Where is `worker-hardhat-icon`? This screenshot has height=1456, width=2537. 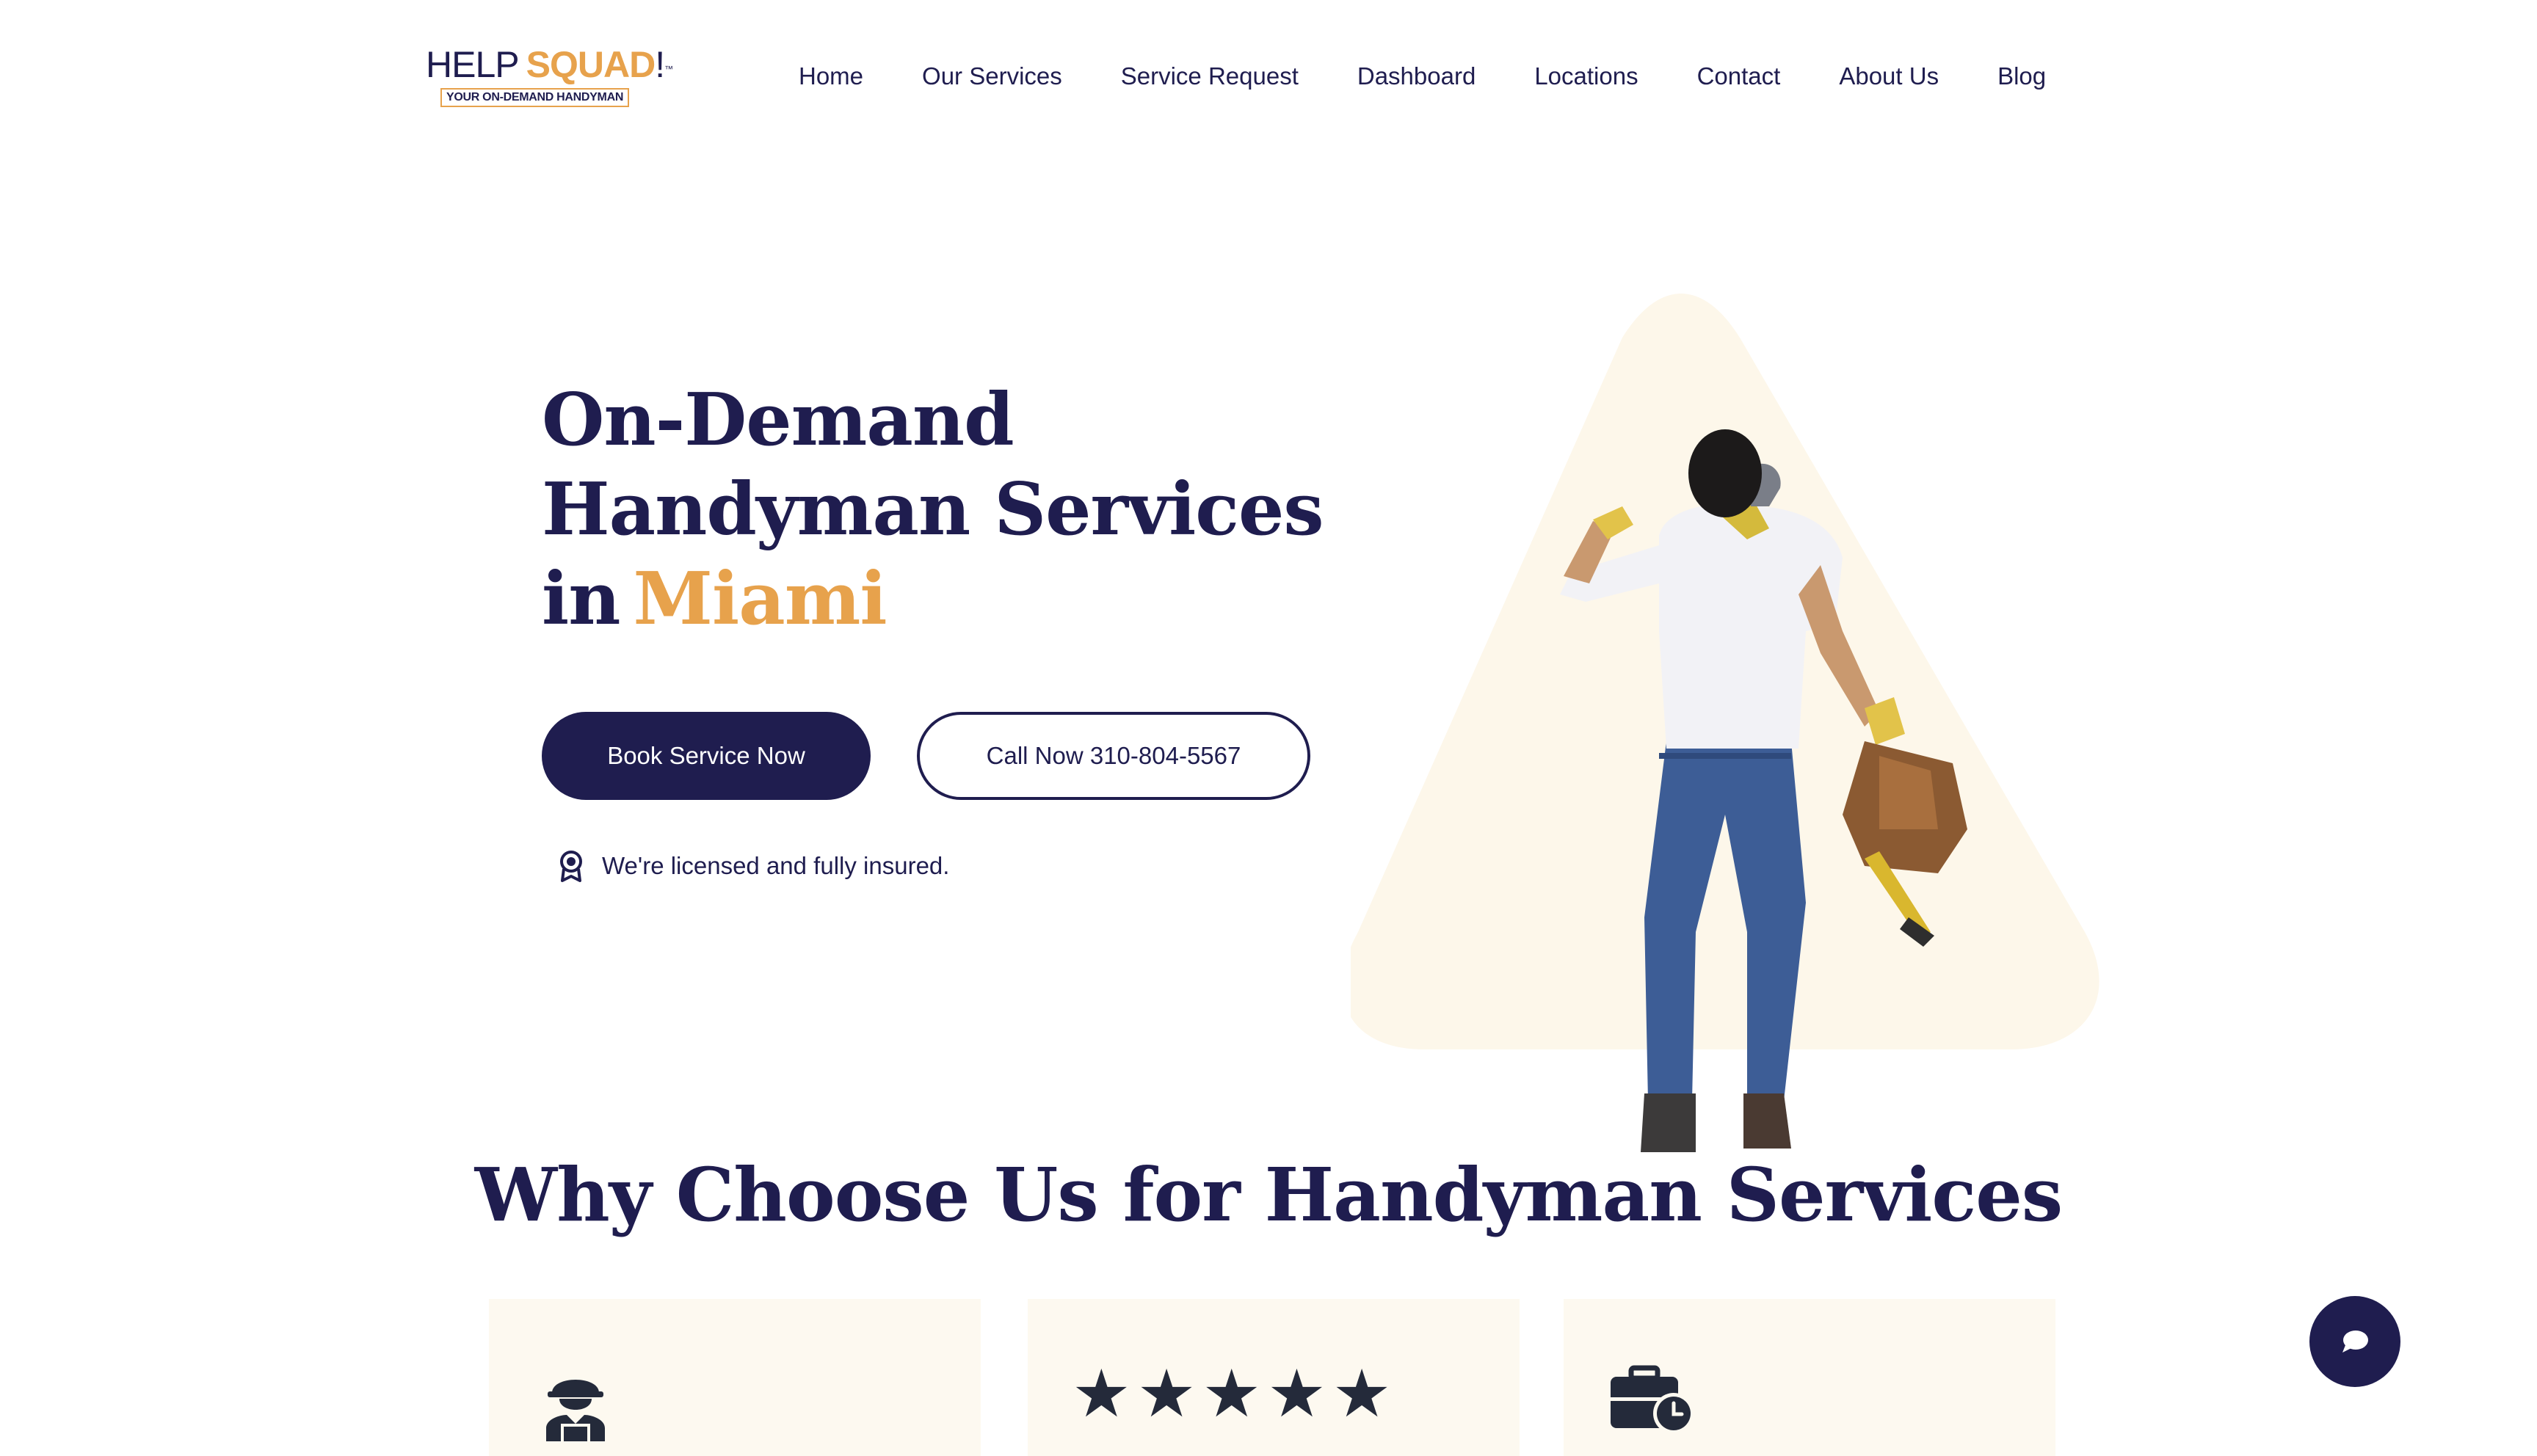 worker-hardhat-icon is located at coordinates (575, 1410).